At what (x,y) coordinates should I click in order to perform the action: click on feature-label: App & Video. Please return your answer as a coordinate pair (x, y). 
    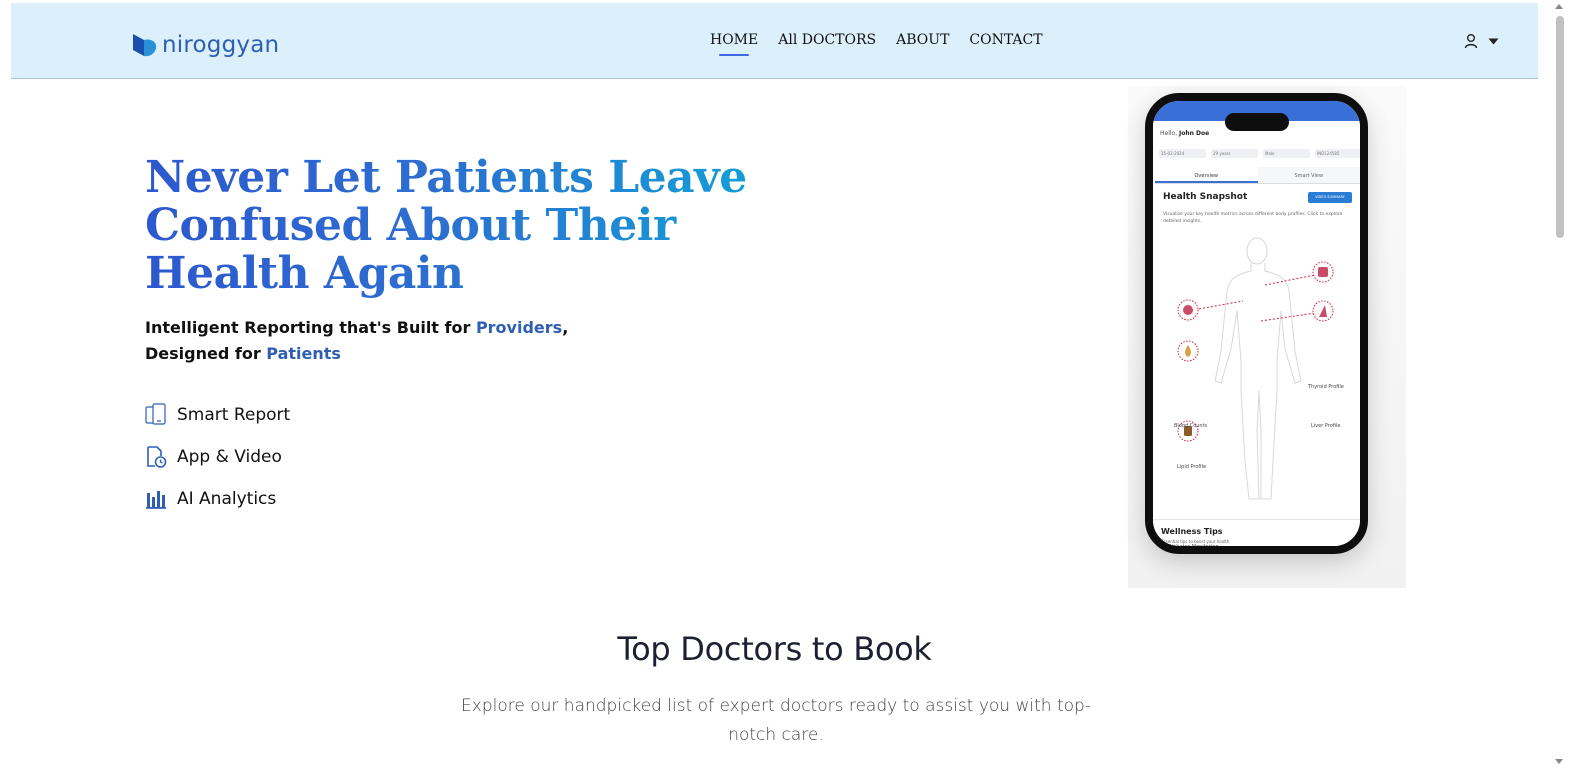
    Looking at the image, I should click on (229, 457).